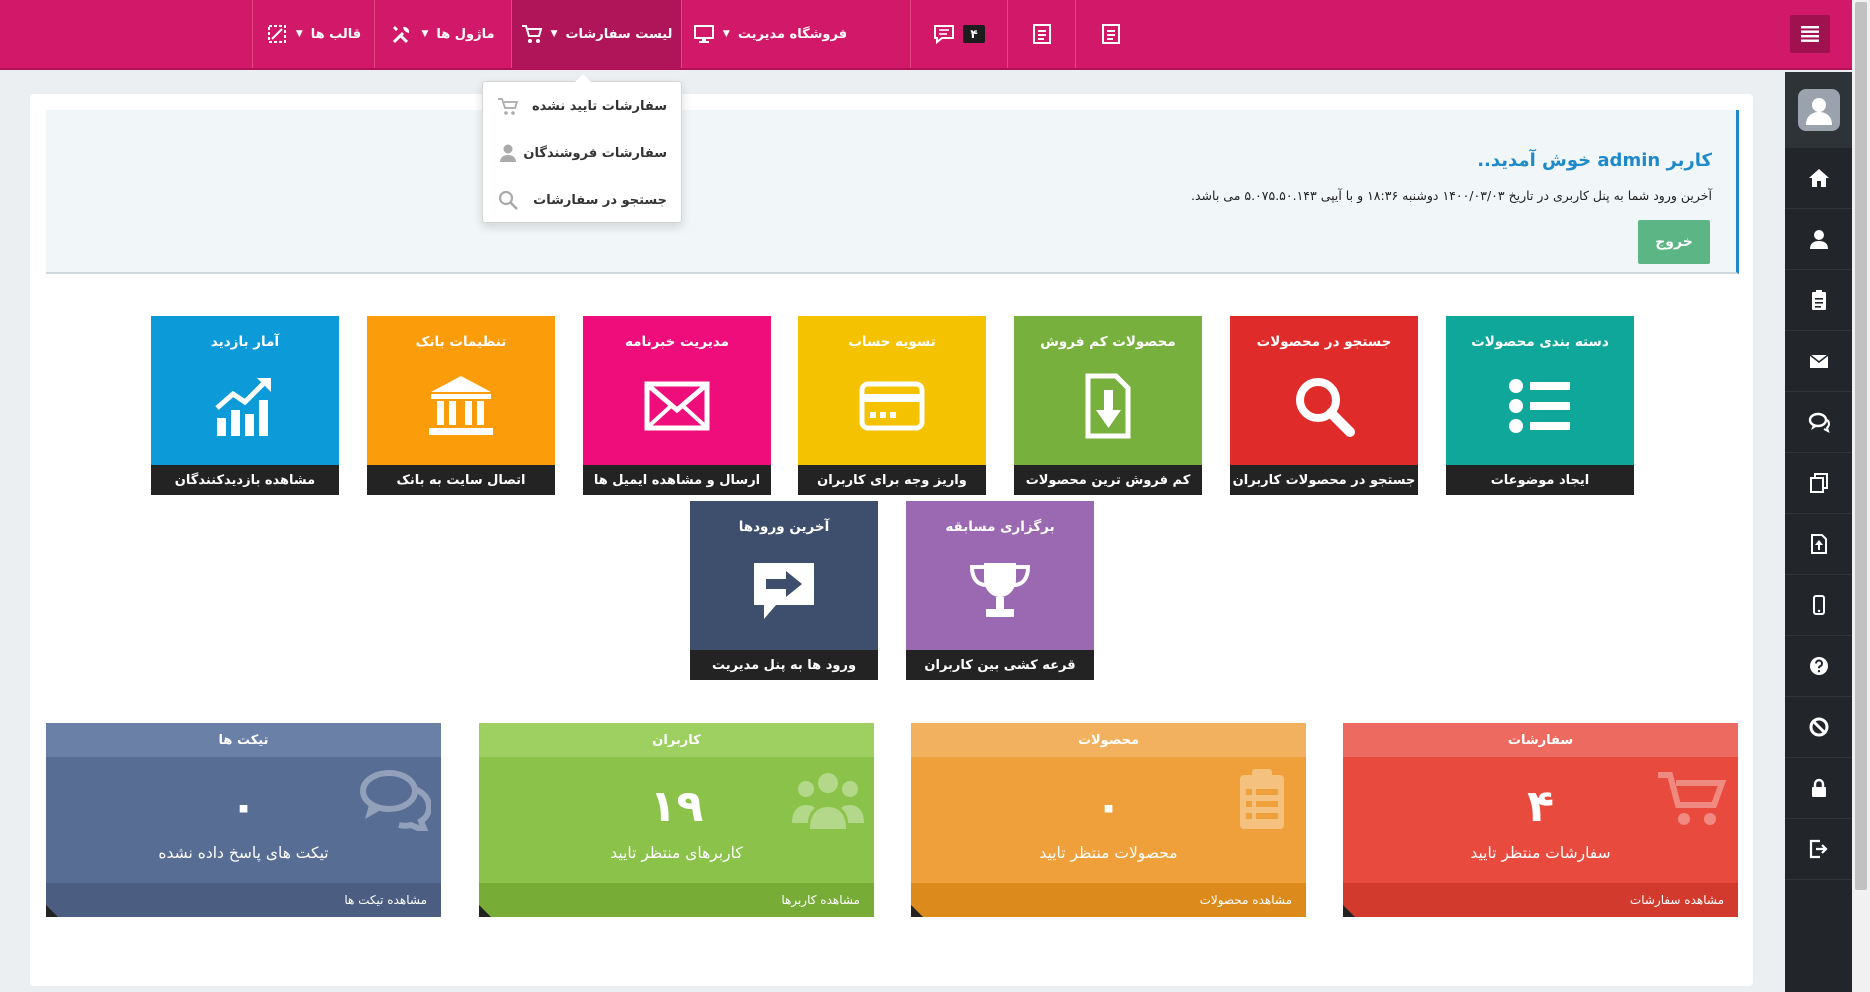 Image resolution: width=1870 pixels, height=992 pixels. I want to click on tile-latest-logins: آخرین ورودها ورود ها به پنل مدیریت, so click(784, 590).